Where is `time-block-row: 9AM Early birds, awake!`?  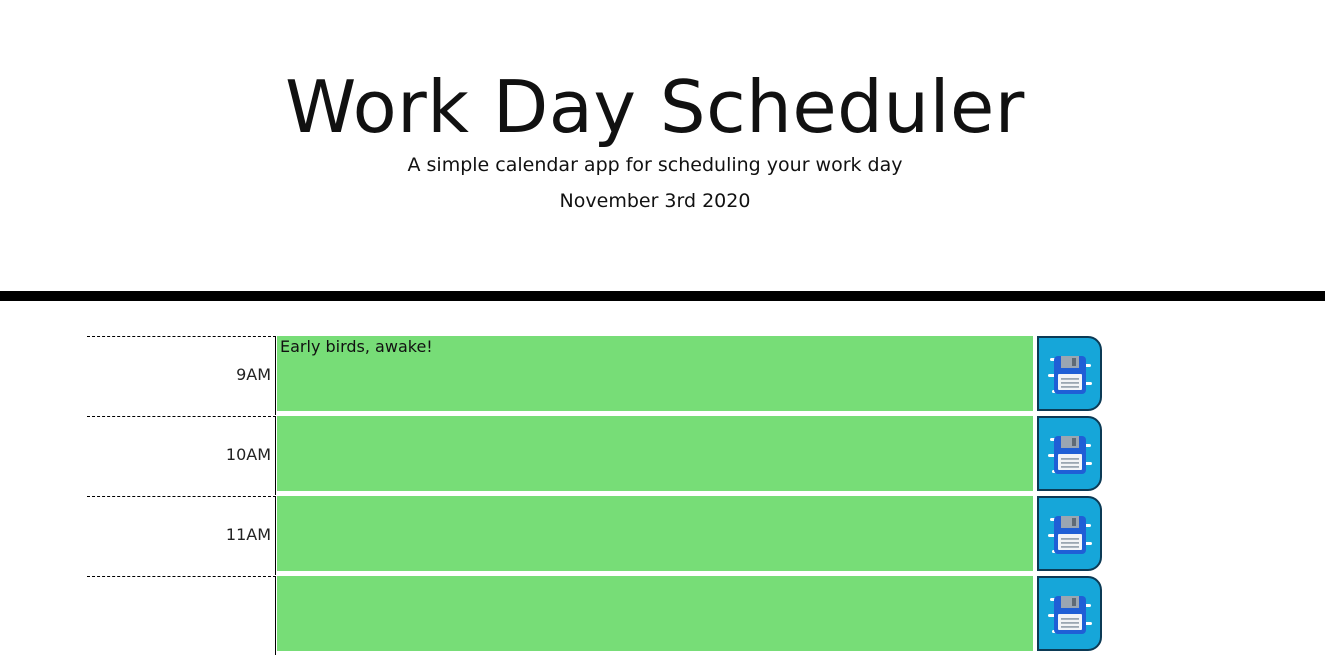
time-block-row: 9AM Early birds, awake! is located at coordinates (662, 376).